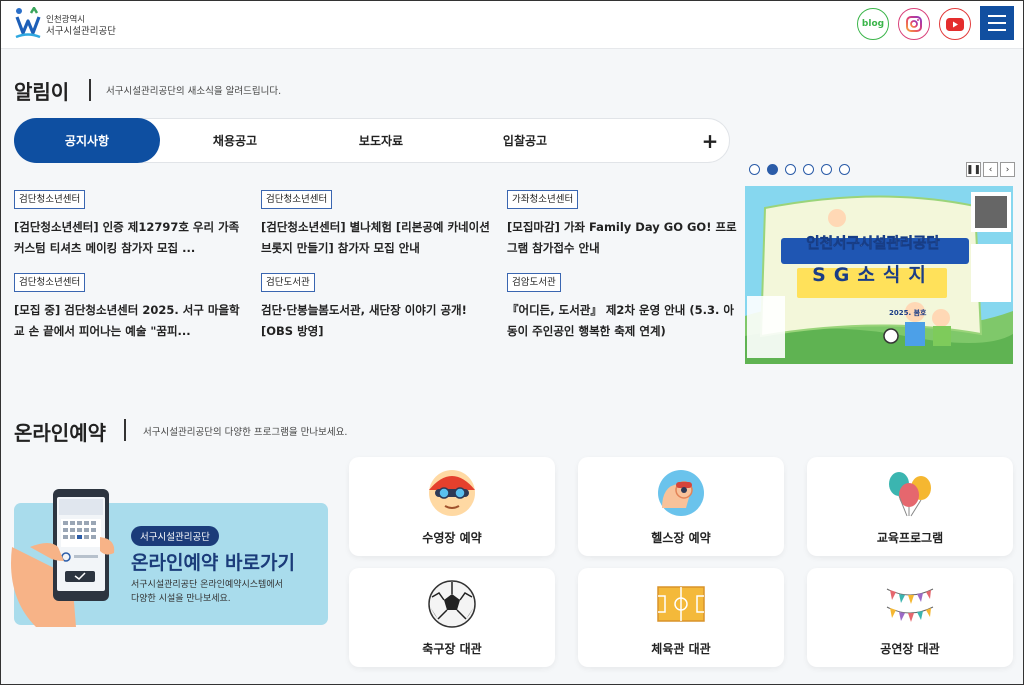 The image size is (1024, 685). I want to click on reservation-banner-desc: 서구시설관리공단 온라인예약시스템에서 다양한 시설을 만나보세요., so click(207, 592).